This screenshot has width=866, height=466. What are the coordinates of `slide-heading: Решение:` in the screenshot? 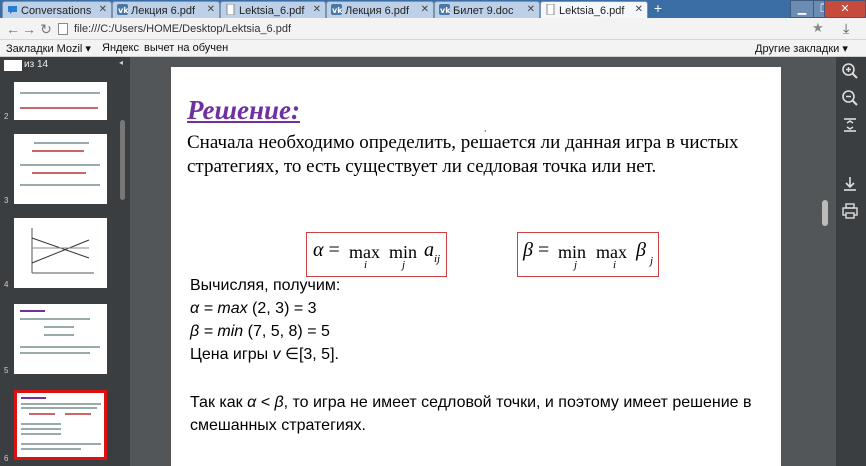 It's located at (243, 110).